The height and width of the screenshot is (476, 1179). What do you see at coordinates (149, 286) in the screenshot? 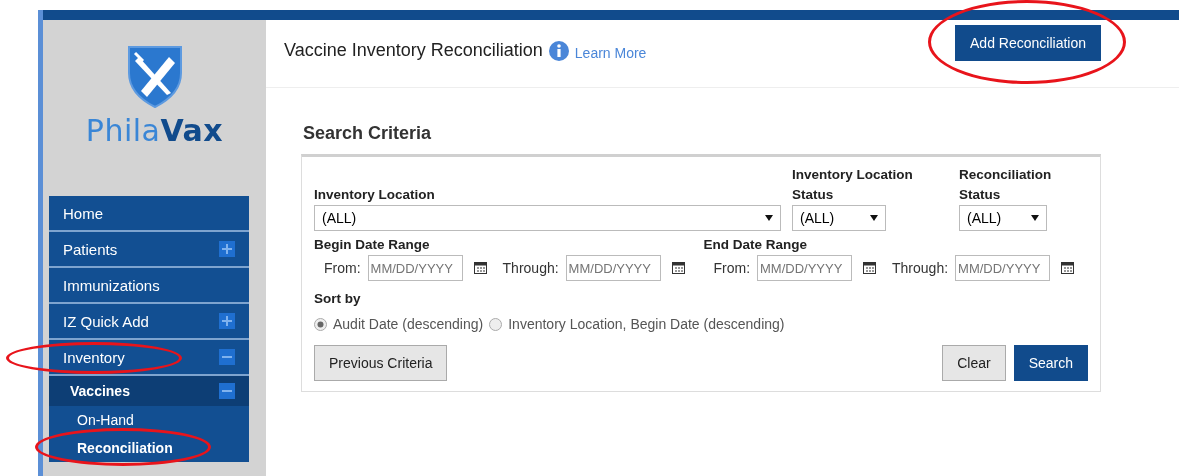
I see `nav-item: Immunizations` at bounding box center [149, 286].